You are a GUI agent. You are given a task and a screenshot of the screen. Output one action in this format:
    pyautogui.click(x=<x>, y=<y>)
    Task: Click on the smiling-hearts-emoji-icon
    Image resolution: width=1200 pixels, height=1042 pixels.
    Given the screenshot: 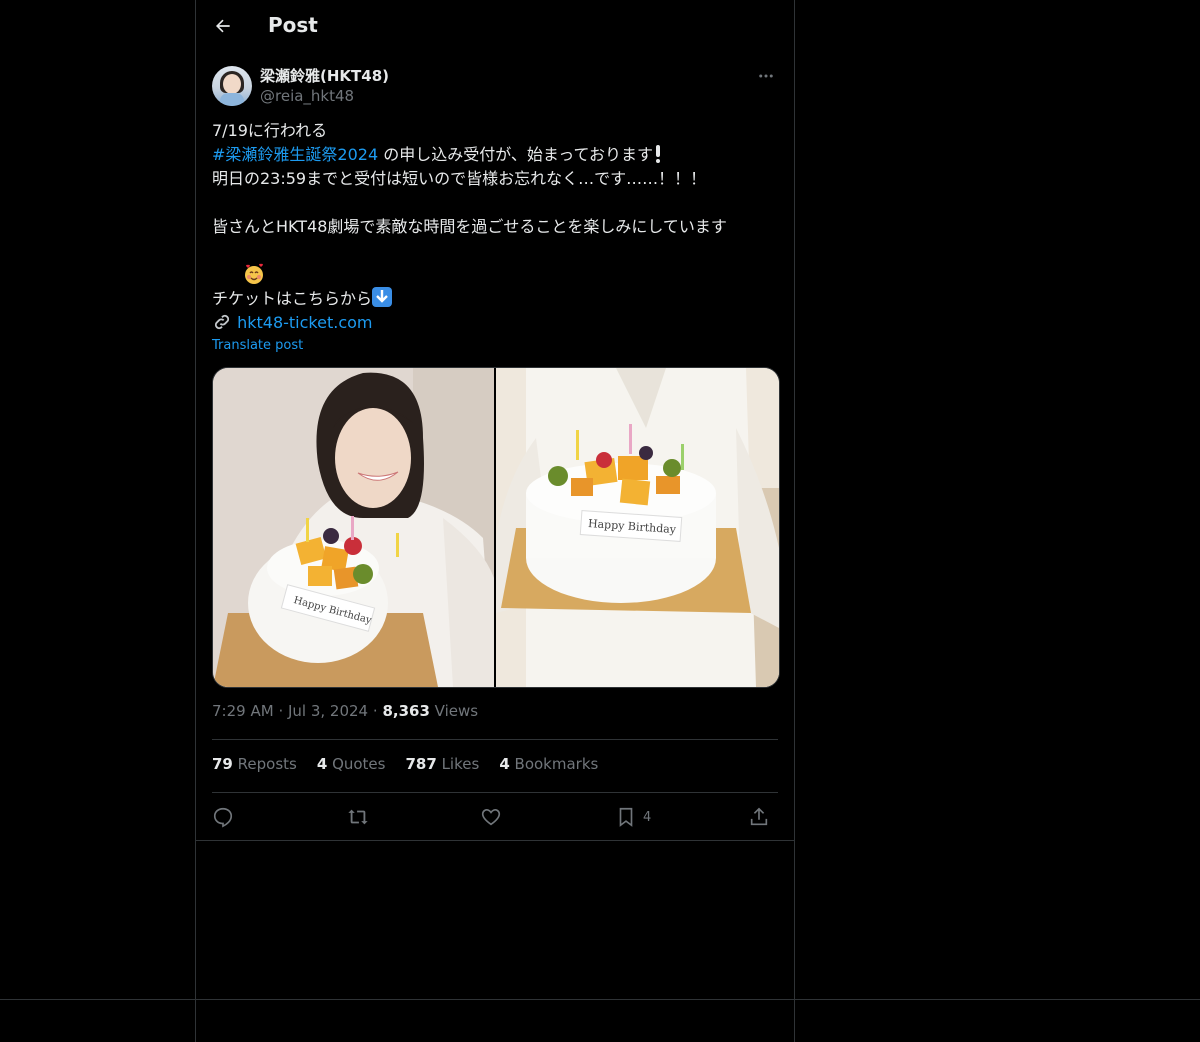 What is the action you would take?
    pyautogui.click(x=253, y=273)
    